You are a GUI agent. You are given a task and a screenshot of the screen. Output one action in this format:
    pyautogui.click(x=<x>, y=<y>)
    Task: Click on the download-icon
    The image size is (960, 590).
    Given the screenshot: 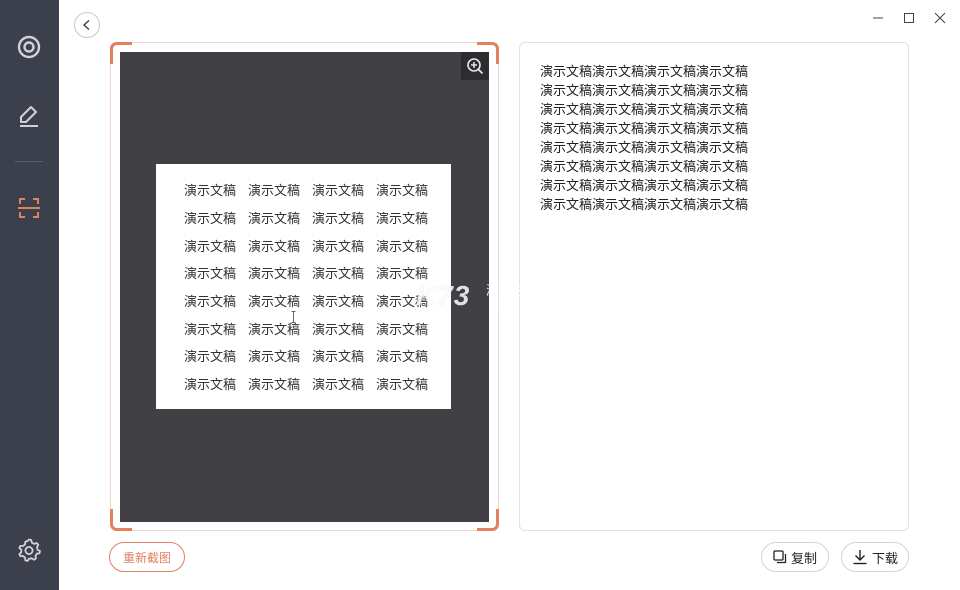 What is the action you would take?
    pyautogui.click(x=860, y=557)
    